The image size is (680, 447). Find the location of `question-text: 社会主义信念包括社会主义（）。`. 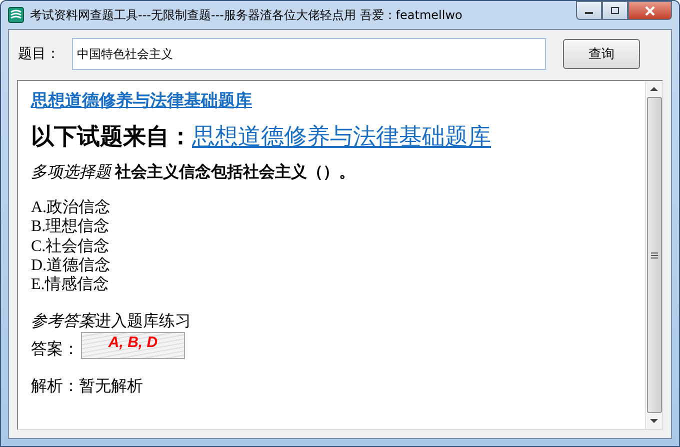

question-text: 社会主义信念包括社会主义（）。 is located at coordinates (235, 172).